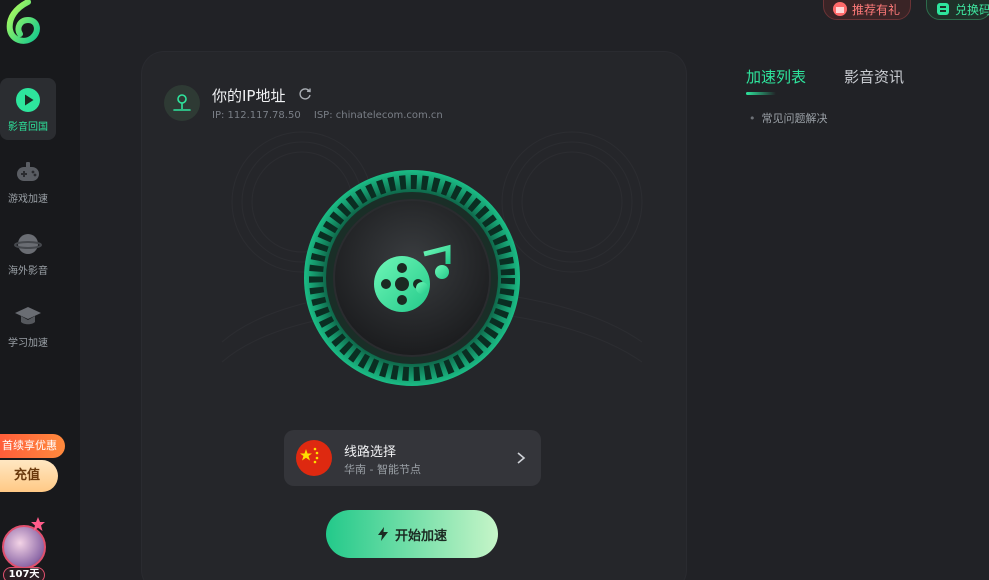  What do you see at coordinates (29, 476) in the screenshot?
I see `recharge-button: 充值` at bounding box center [29, 476].